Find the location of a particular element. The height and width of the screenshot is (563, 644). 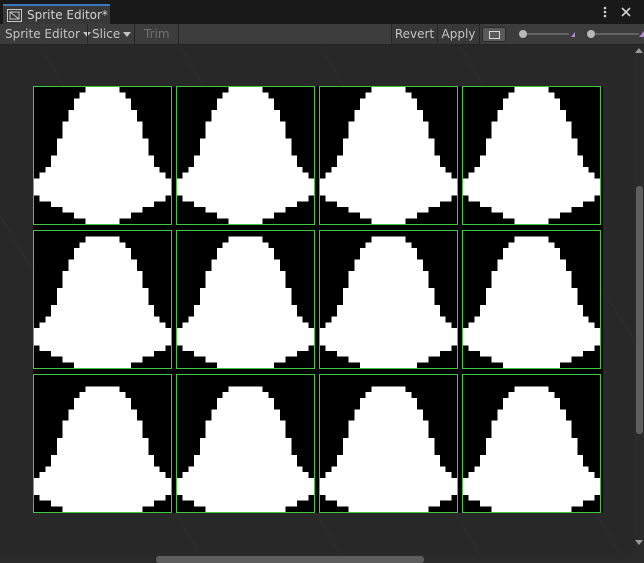

slice-label: Slice is located at coordinates (106, 34).